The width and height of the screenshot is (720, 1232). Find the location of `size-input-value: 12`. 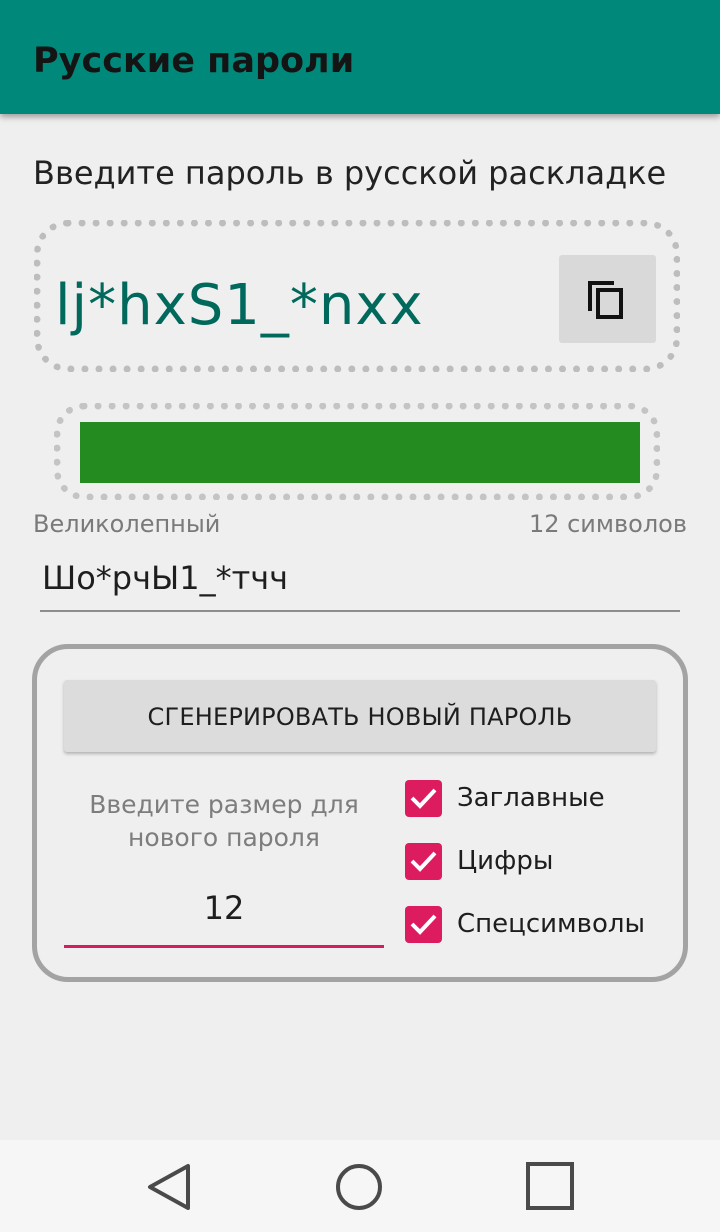

size-input-value: 12 is located at coordinates (224, 908).